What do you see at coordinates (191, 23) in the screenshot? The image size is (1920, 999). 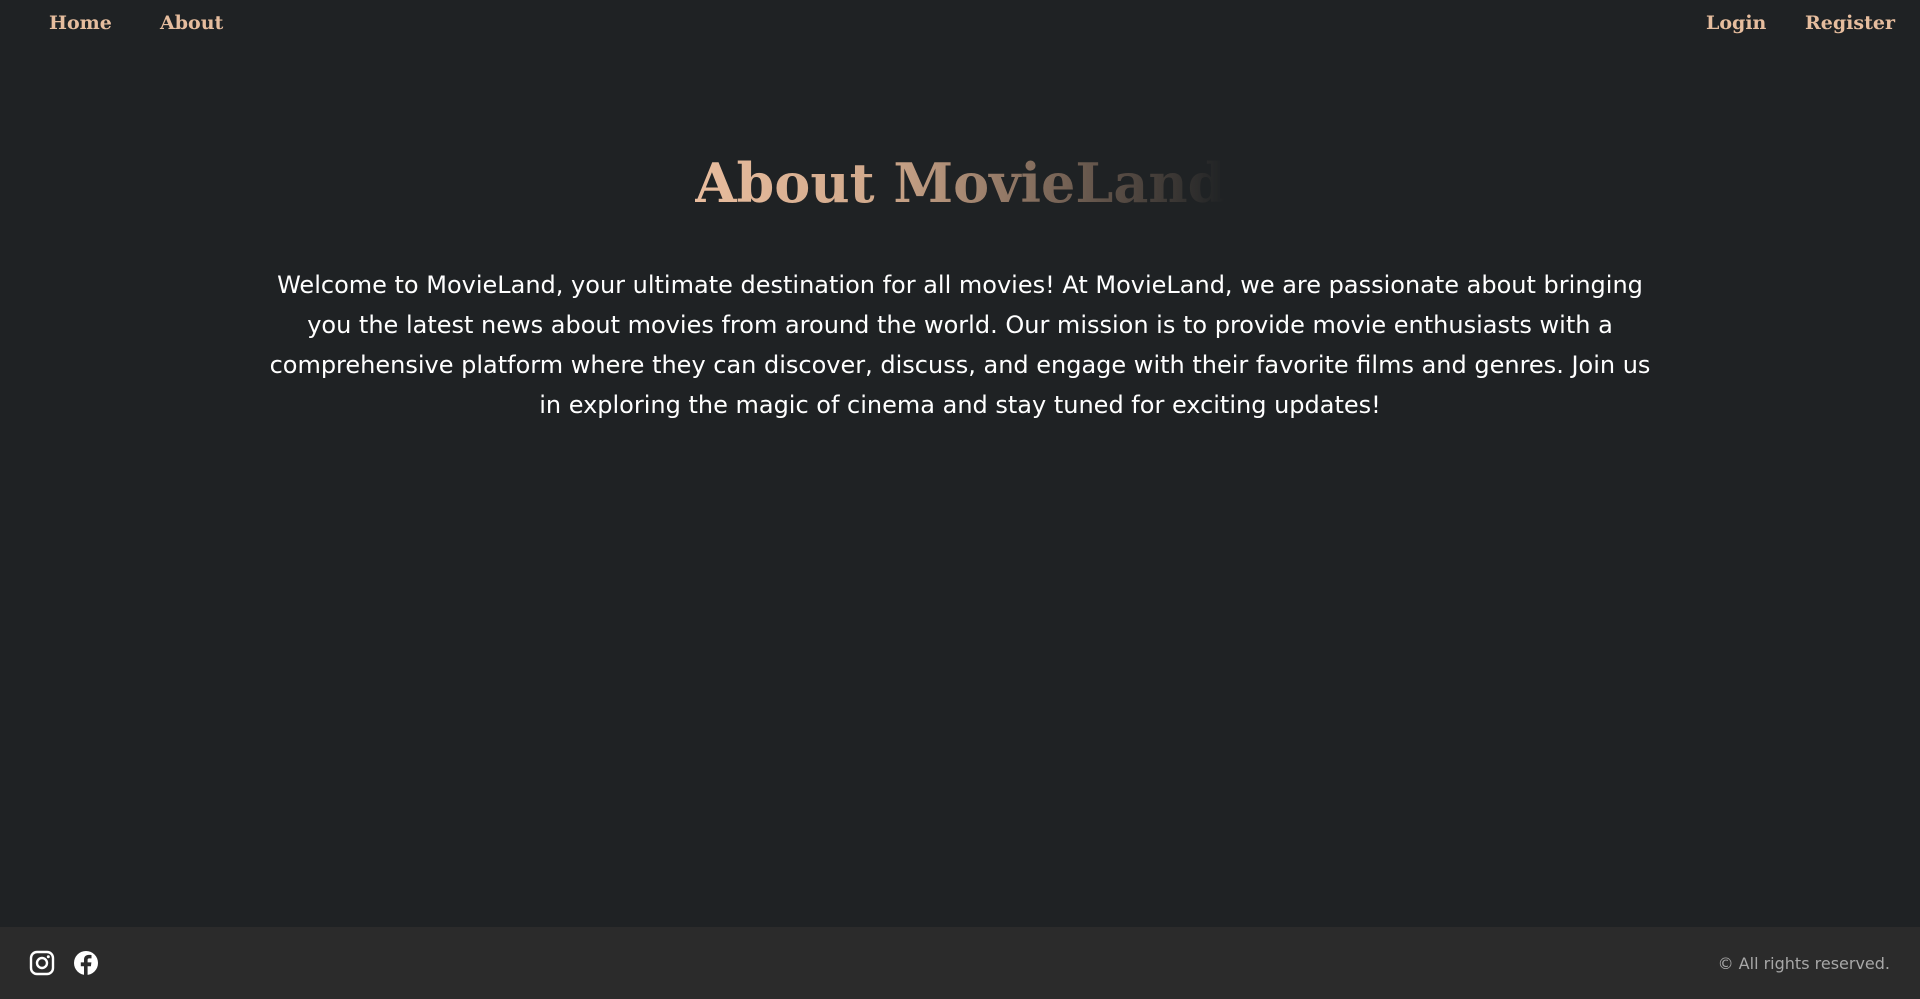 I see `nav-about-link: About` at bounding box center [191, 23].